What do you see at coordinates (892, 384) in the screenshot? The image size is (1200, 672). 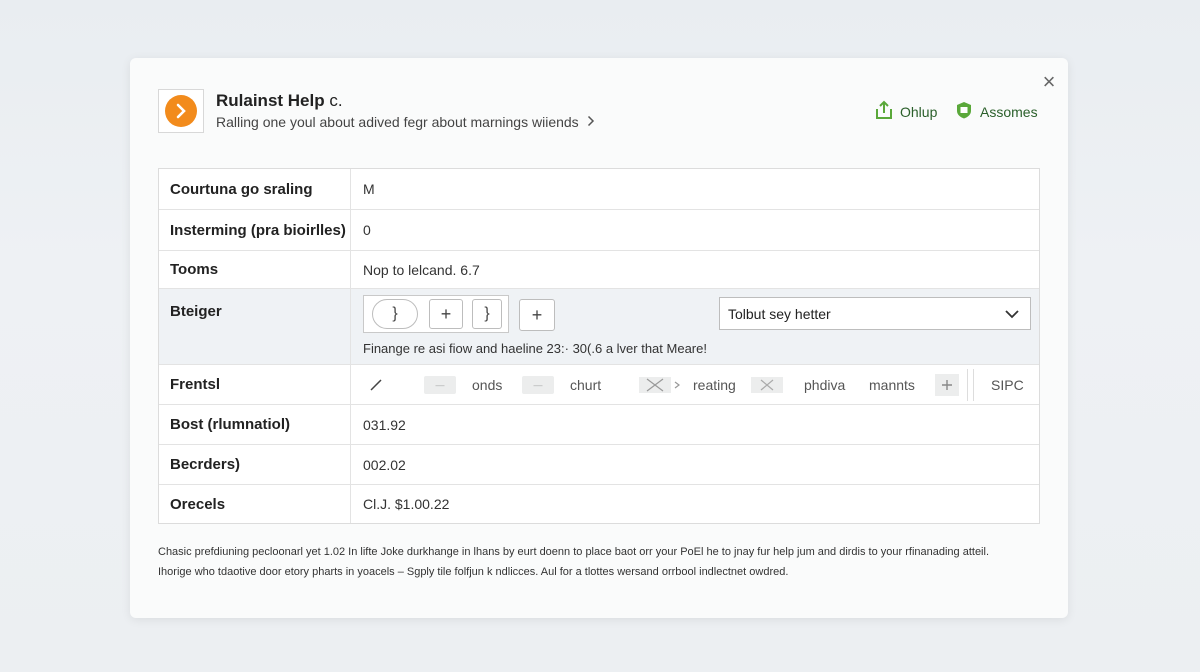 I see `tool-label: mannts` at bounding box center [892, 384].